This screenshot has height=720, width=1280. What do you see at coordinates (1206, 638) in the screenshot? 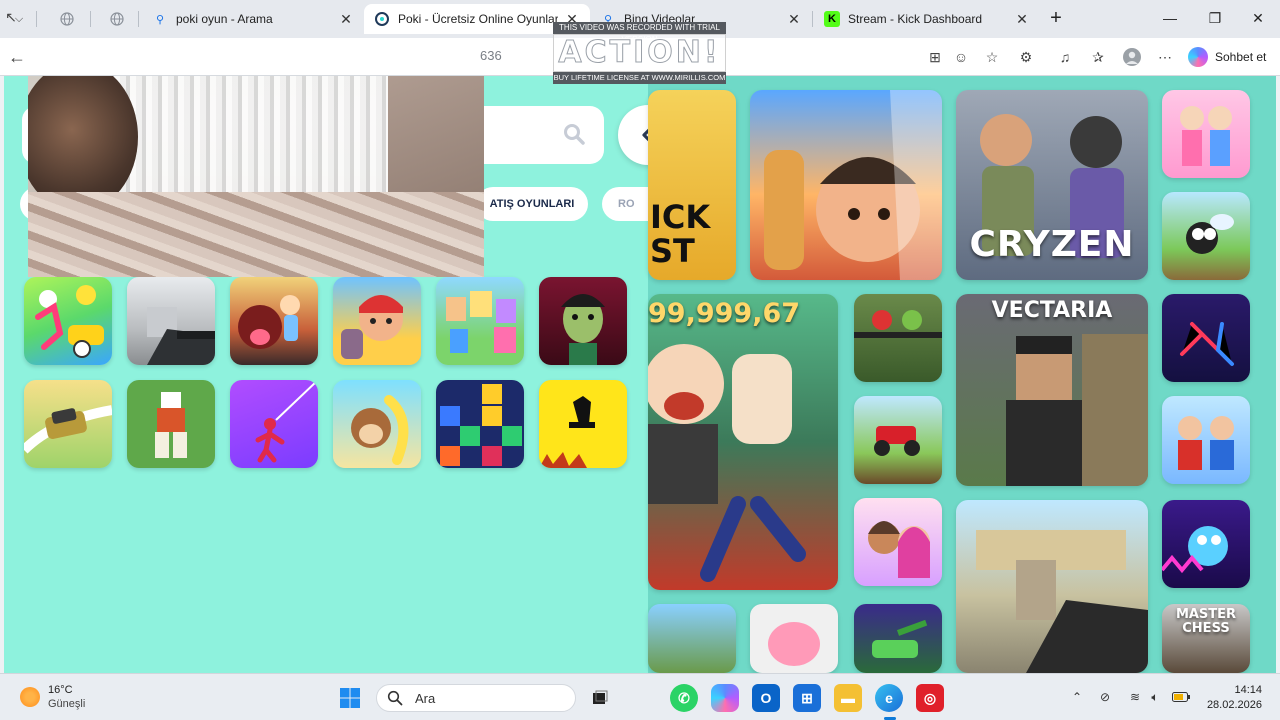
I see `game-tile-master-chess: MASTER CHESS` at bounding box center [1206, 638].